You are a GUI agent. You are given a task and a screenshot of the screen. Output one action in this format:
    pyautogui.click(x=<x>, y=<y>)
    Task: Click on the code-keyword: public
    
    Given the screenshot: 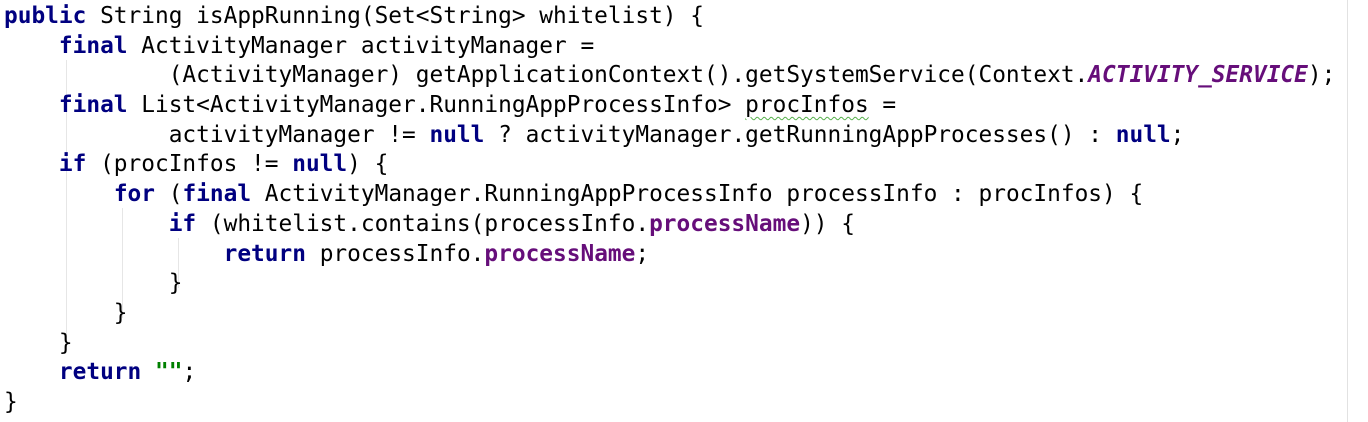 What is the action you would take?
    pyautogui.click(x=45, y=16)
    